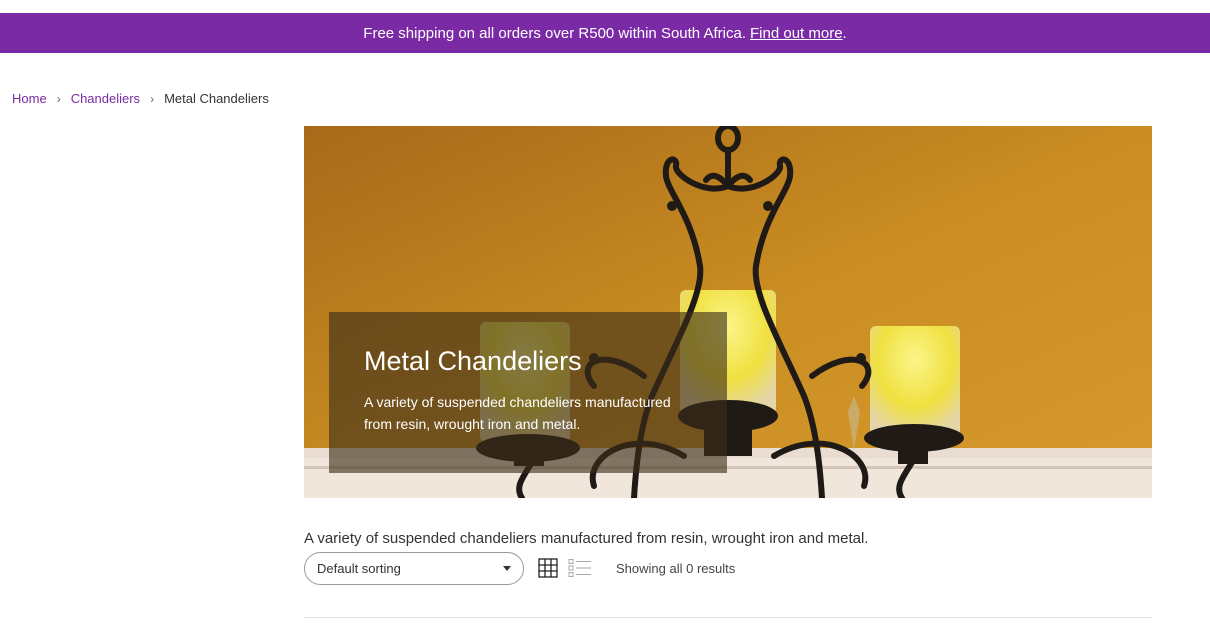 Image resolution: width=1210 pixels, height=638 pixels. I want to click on hero-title: Metal Chandeliers, so click(473, 361).